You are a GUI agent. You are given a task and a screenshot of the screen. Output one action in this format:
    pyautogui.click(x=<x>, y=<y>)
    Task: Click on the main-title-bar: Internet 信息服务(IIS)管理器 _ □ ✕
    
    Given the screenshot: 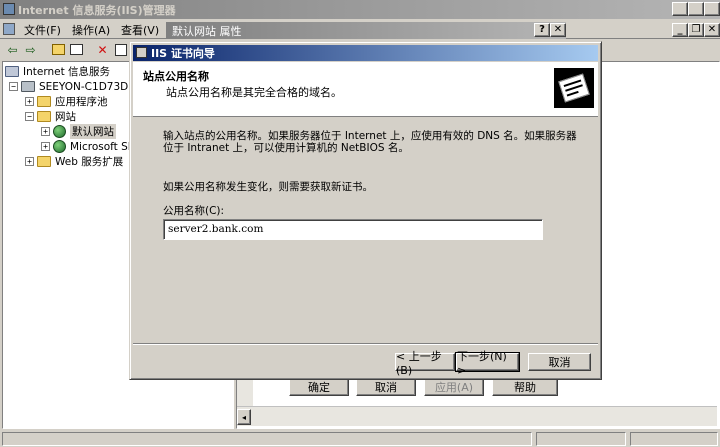 What is the action you would take?
    pyautogui.click(x=360, y=9)
    